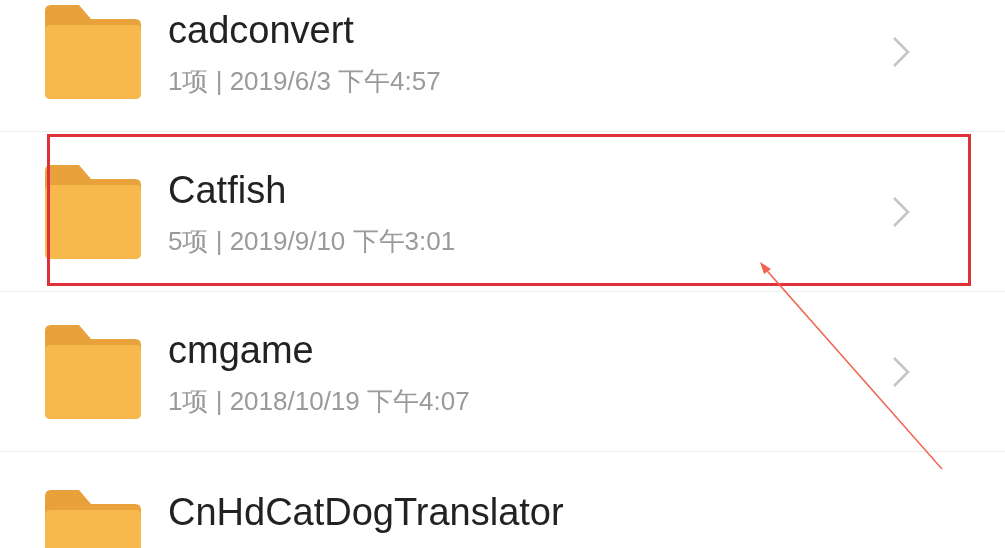  Describe the element at coordinates (241, 349) in the screenshot. I see `folder-name: cmgame` at that location.